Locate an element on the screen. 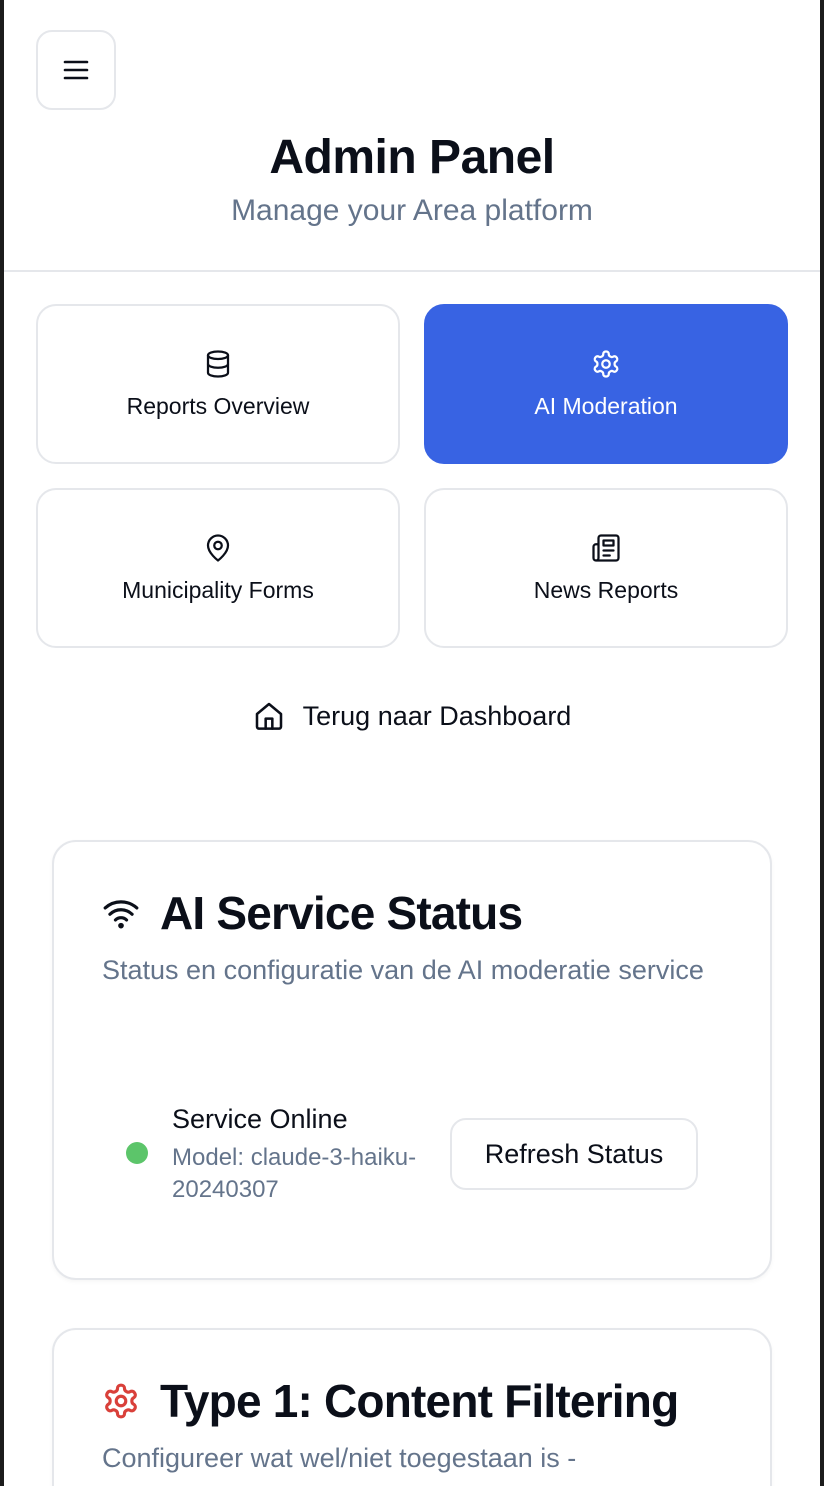 Image resolution: width=824 pixels, height=1486 pixels. card-description: Configureer wat wel/niet toegestaan is - is located at coordinates (339, 1458).